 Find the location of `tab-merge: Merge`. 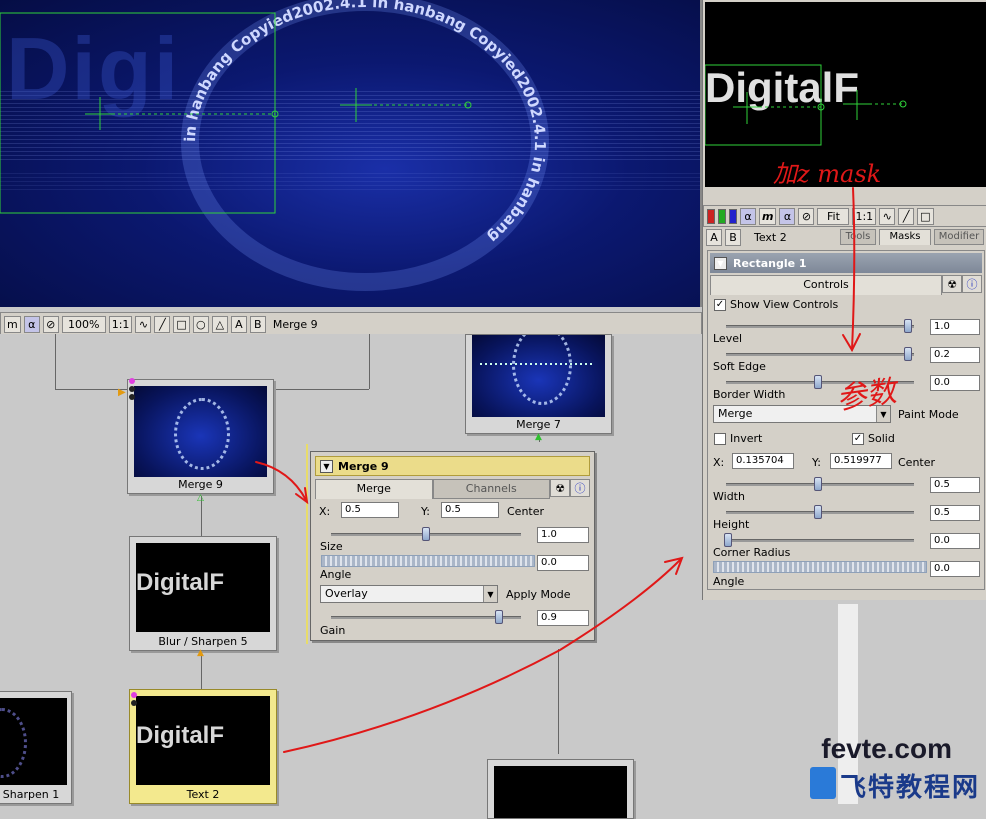

tab-merge: Merge is located at coordinates (374, 489).